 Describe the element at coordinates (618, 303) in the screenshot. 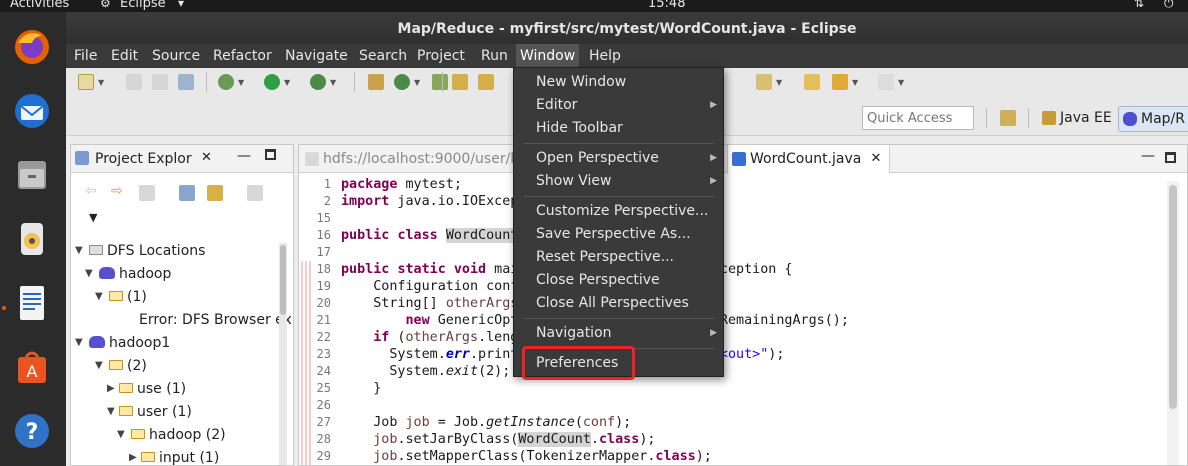

I see `menu-item-close-all-perspectives: Close All Perspectives` at that location.